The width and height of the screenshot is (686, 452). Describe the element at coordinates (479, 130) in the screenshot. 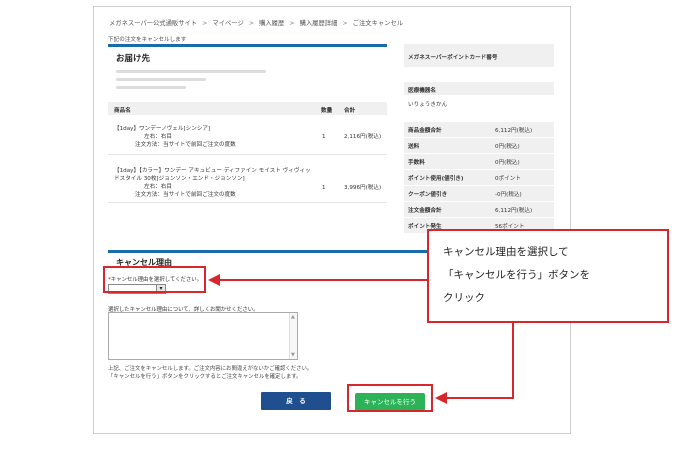

I see `summary-row: 商品金額合計 6,112円(税込)` at that location.